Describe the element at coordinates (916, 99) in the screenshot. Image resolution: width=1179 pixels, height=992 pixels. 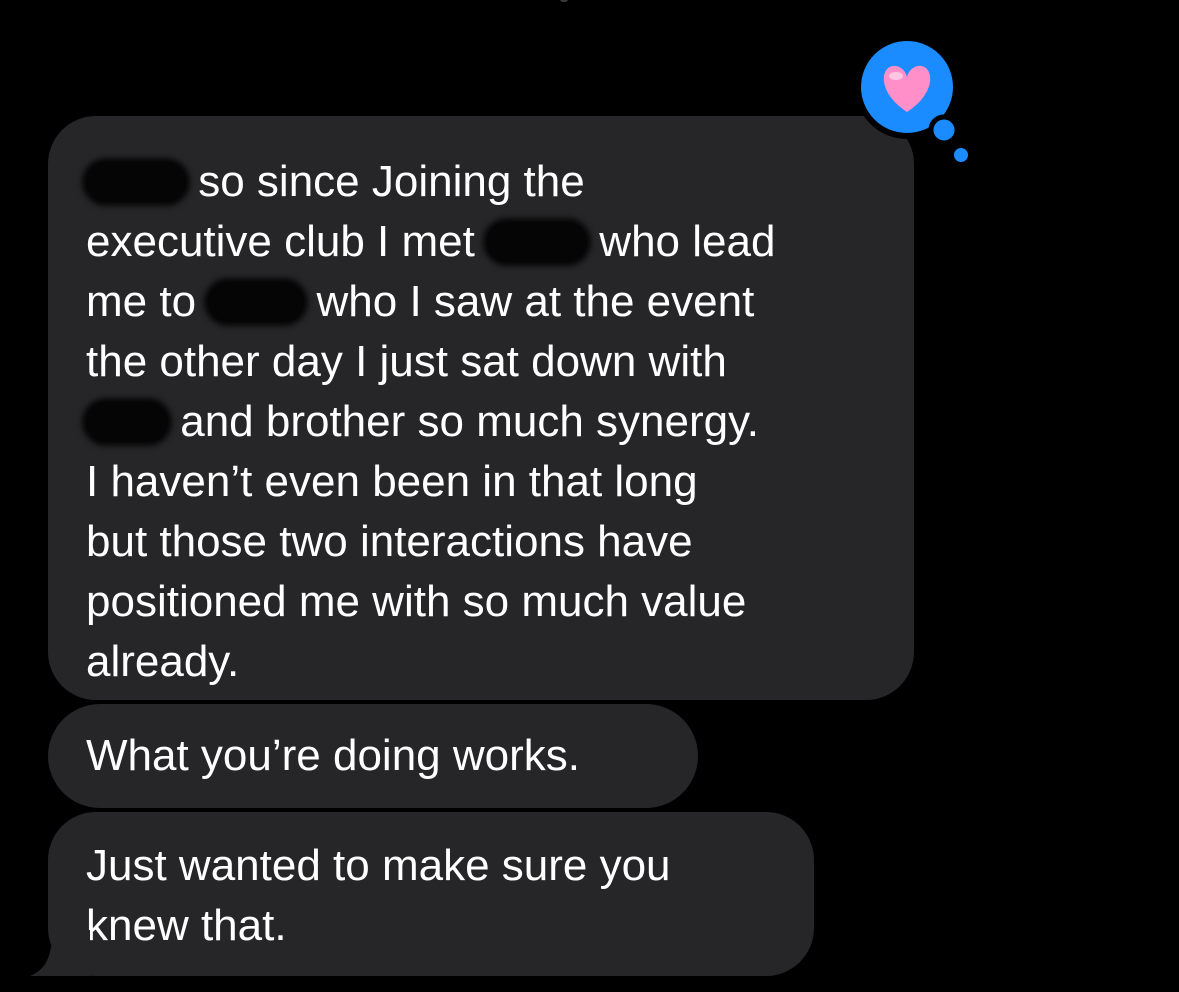
I see `tapback-heart-reaction` at that location.